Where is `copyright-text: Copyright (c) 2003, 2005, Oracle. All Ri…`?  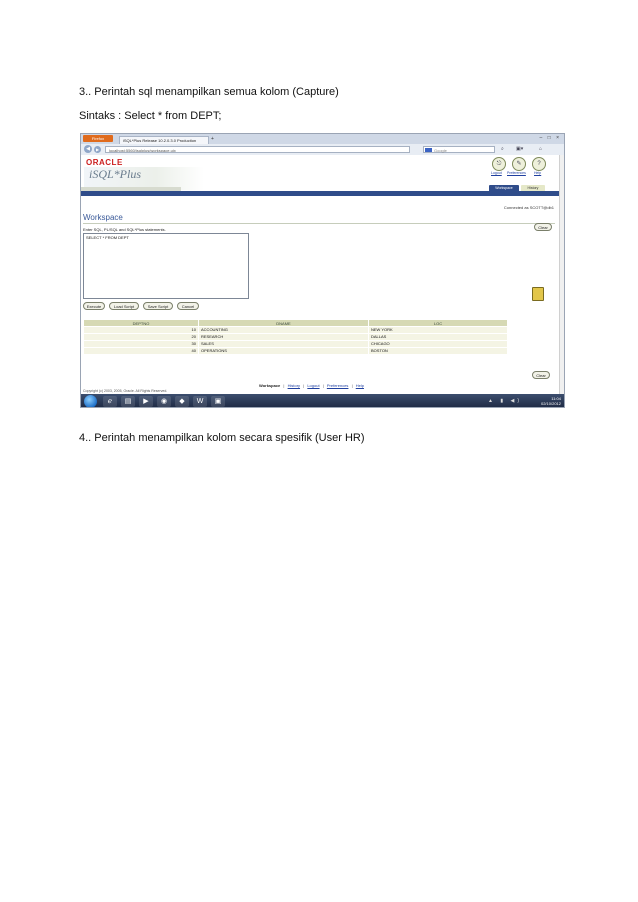
copyright-text: Copyright (c) 2003, 2005, Oracle. All Ri… is located at coordinates (125, 391).